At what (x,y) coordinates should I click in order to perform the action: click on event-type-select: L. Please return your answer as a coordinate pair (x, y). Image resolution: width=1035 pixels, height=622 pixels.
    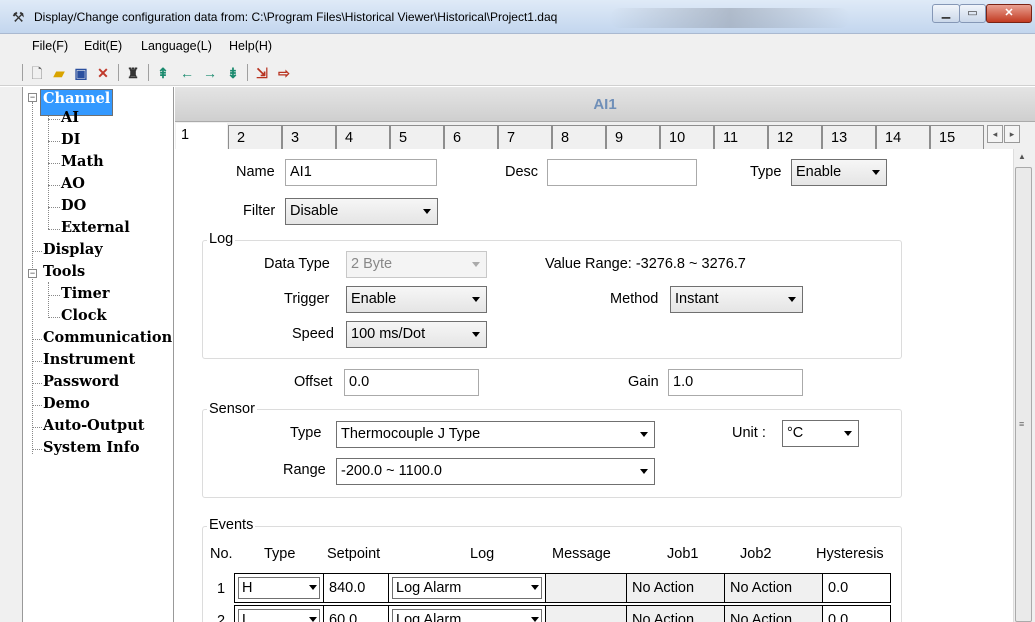
    Looking at the image, I should click on (279, 613).